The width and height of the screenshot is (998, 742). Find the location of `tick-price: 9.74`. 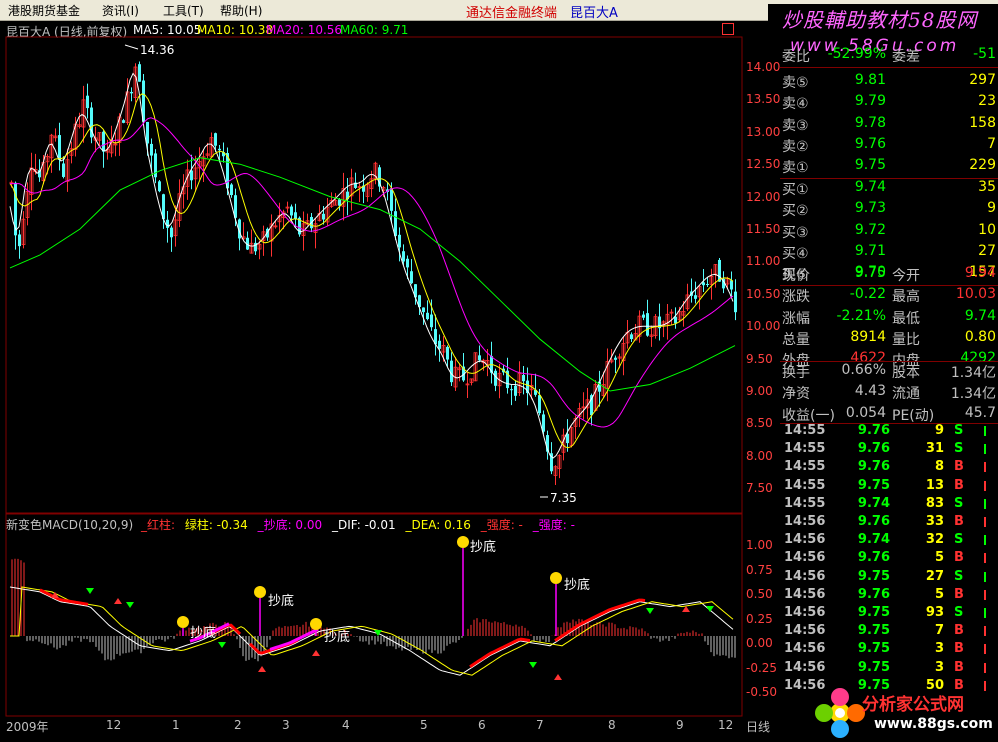

tick-price: 9.74 is located at coordinates (873, 540).